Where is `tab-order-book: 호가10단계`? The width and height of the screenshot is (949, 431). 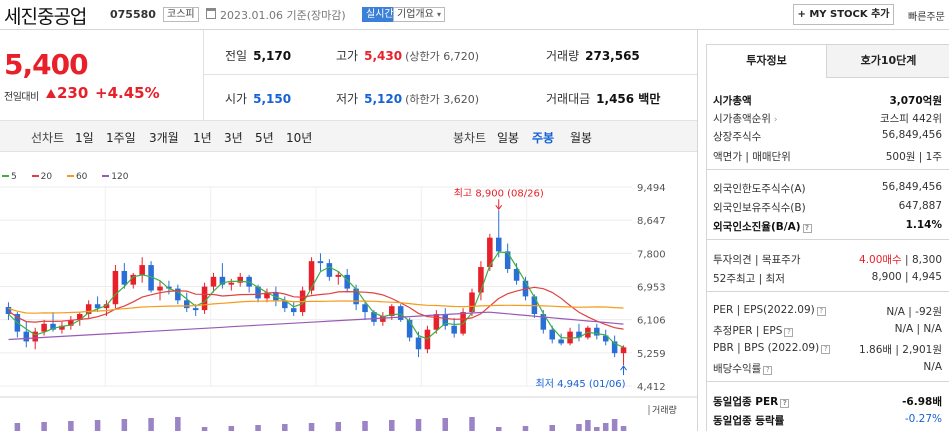 tab-order-book: 호가10단계 is located at coordinates (888, 61).